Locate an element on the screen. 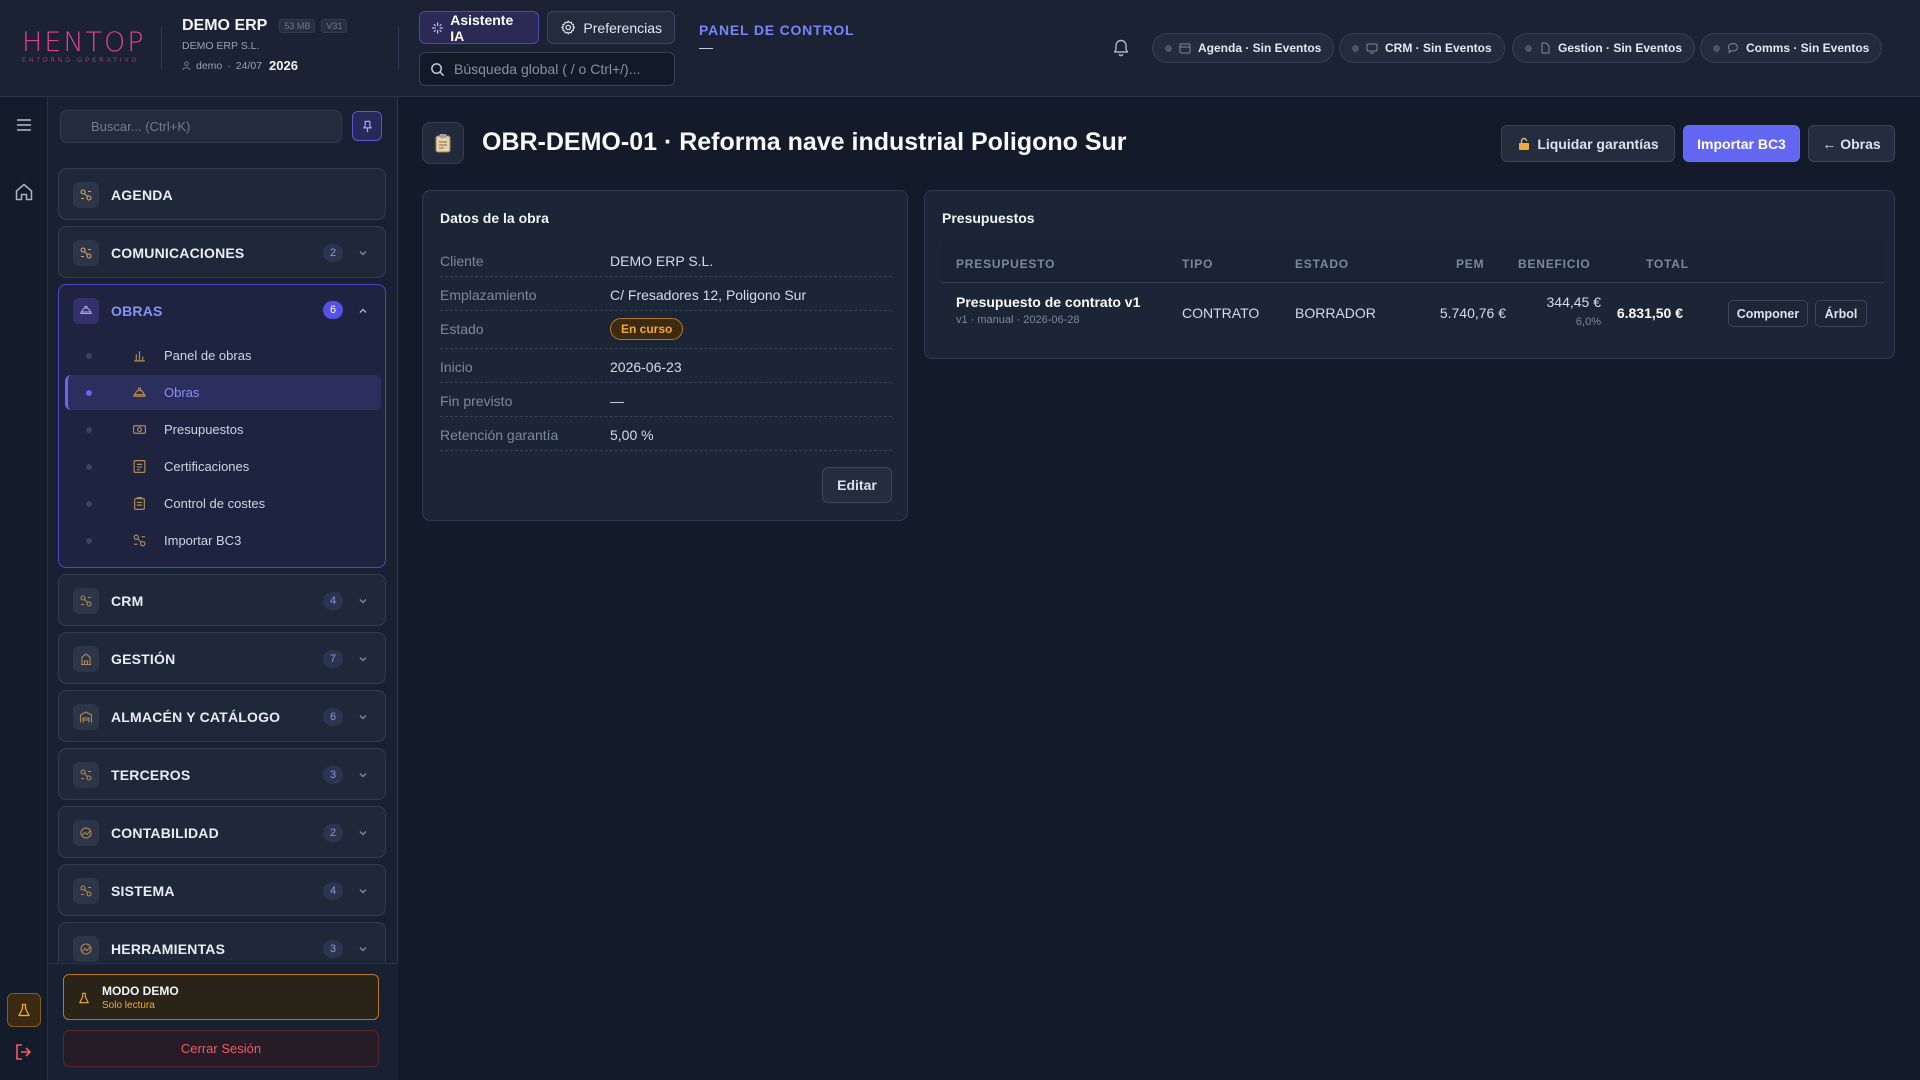 The width and height of the screenshot is (1920, 1080). demo-mode-indicator is located at coordinates (24, 1010).